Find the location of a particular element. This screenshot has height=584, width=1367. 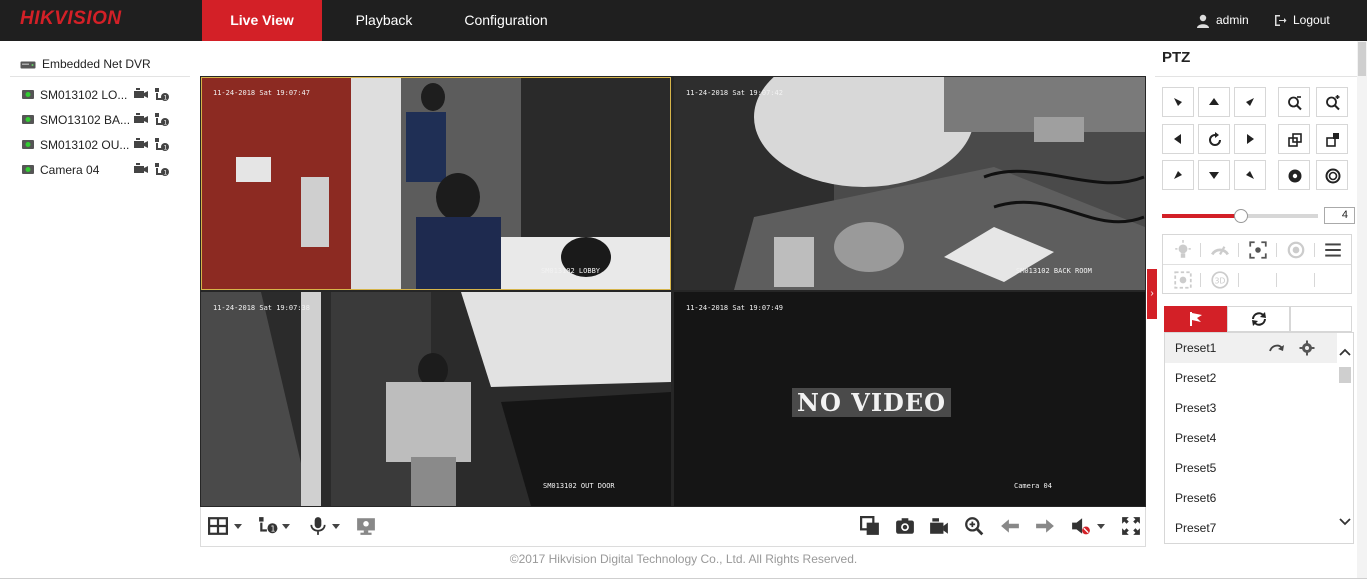

focus-near-button is located at coordinates (1294, 139).